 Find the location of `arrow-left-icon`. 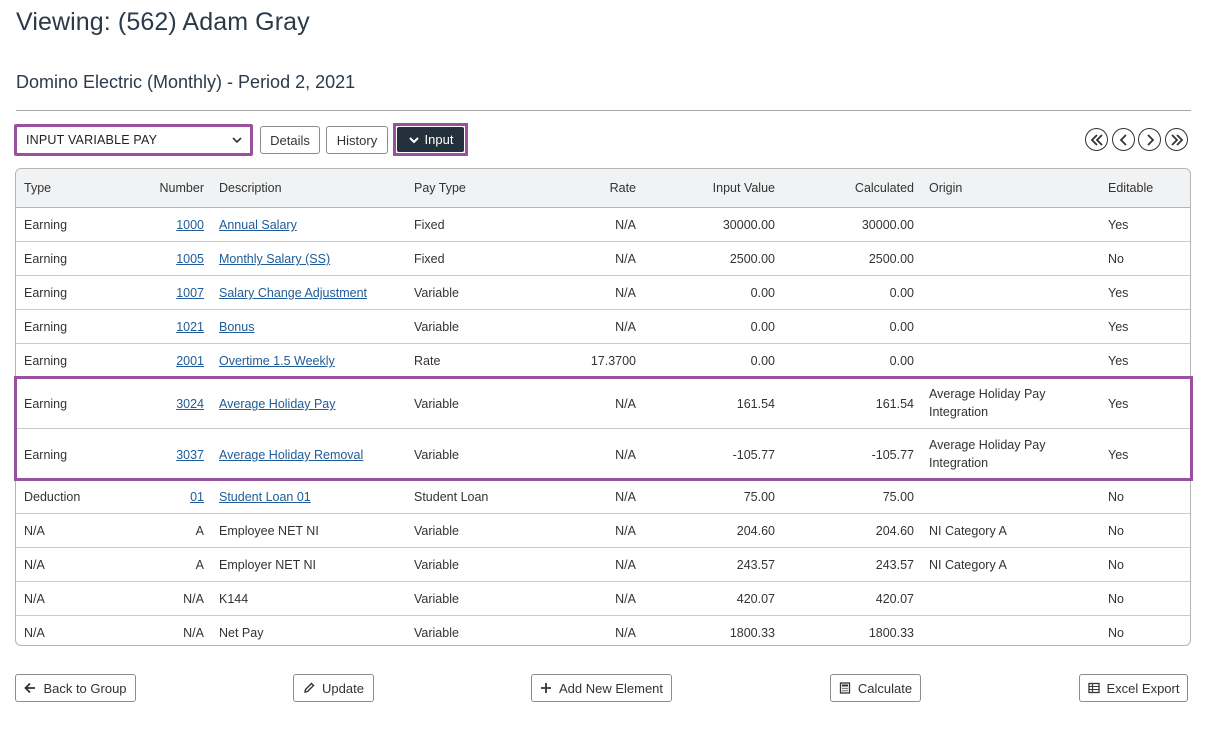

arrow-left-icon is located at coordinates (30, 688).